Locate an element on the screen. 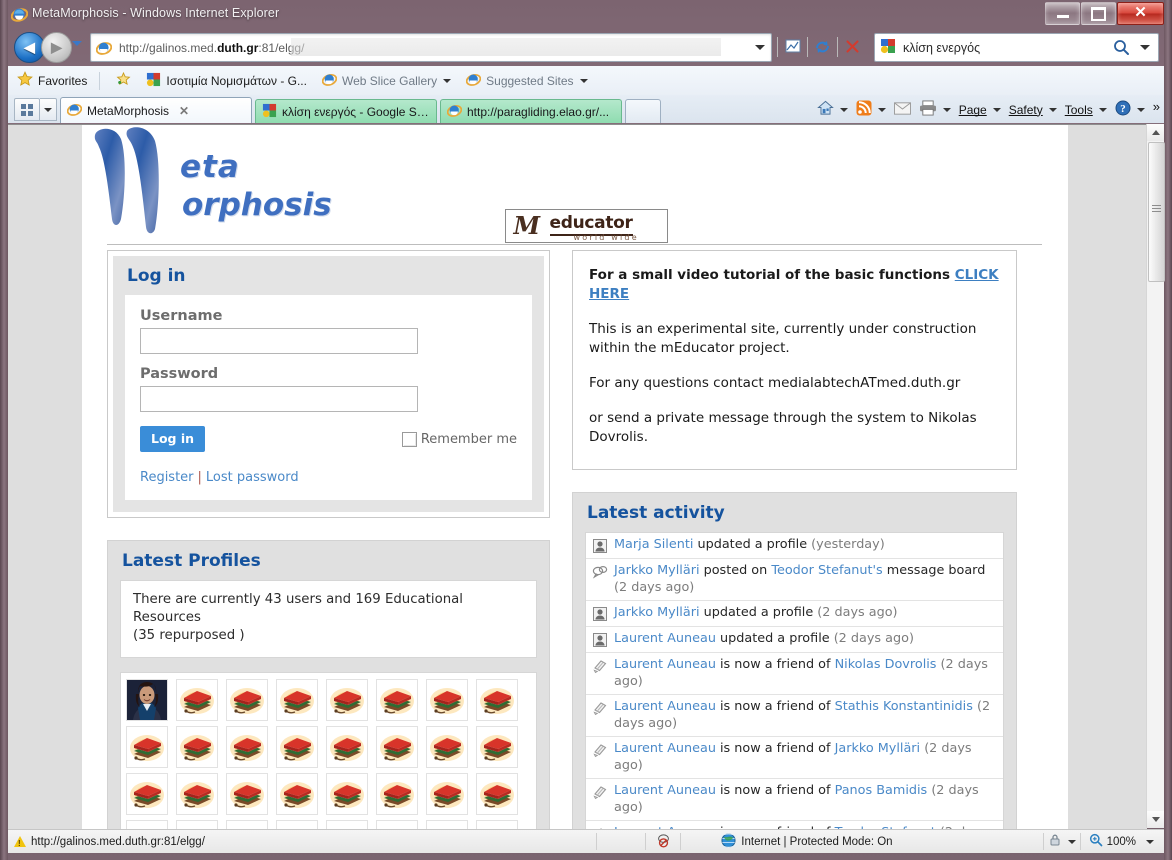  activity-target-link: Jarkko Mylläri is located at coordinates (878, 748).